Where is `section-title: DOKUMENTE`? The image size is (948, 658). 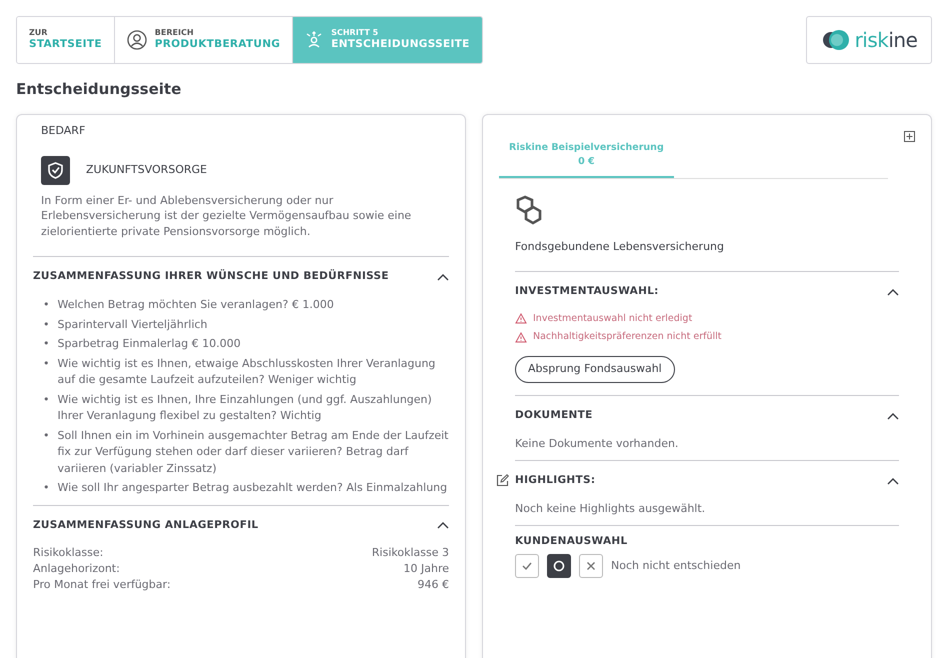
section-title: DOKUMENTE is located at coordinates (554, 415).